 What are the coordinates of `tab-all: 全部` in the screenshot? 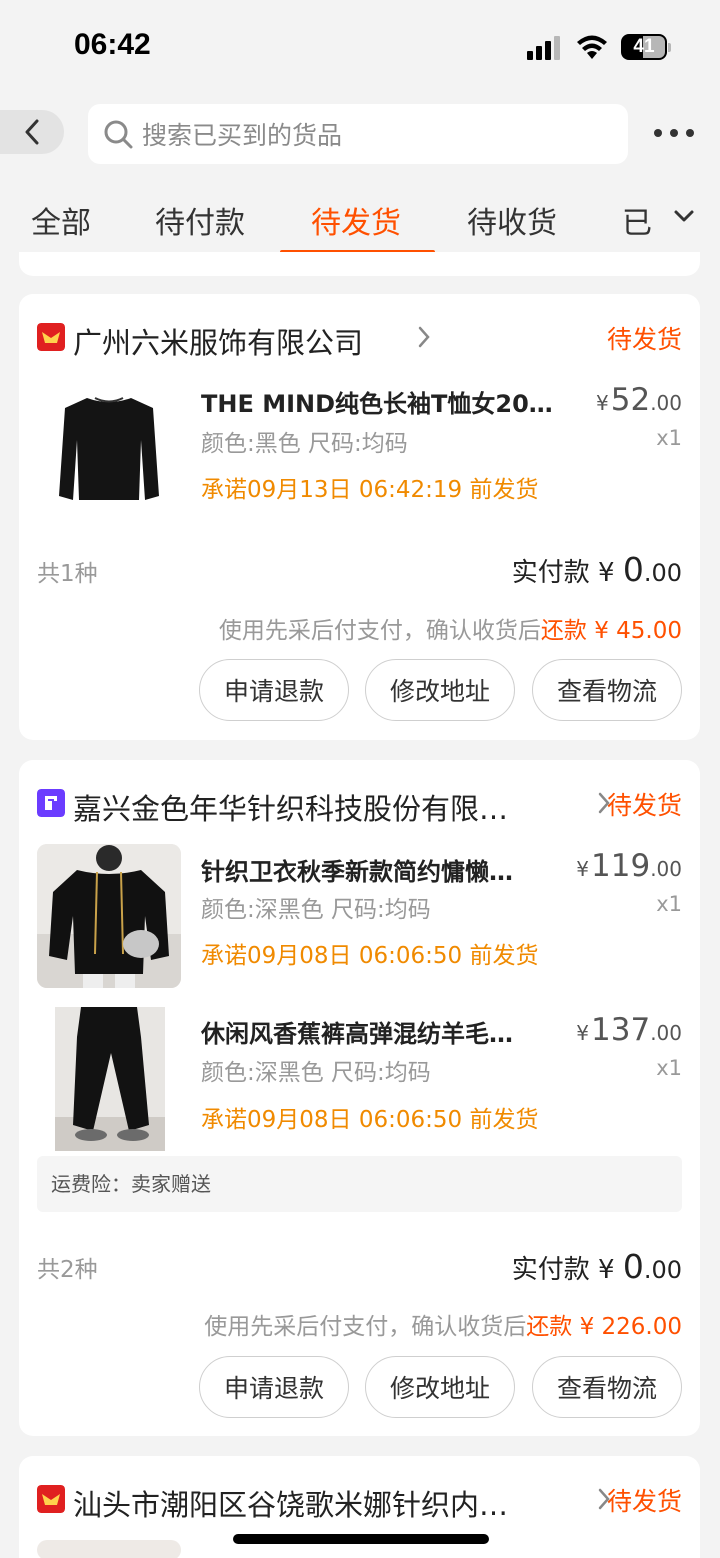 It's located at (61, 220).